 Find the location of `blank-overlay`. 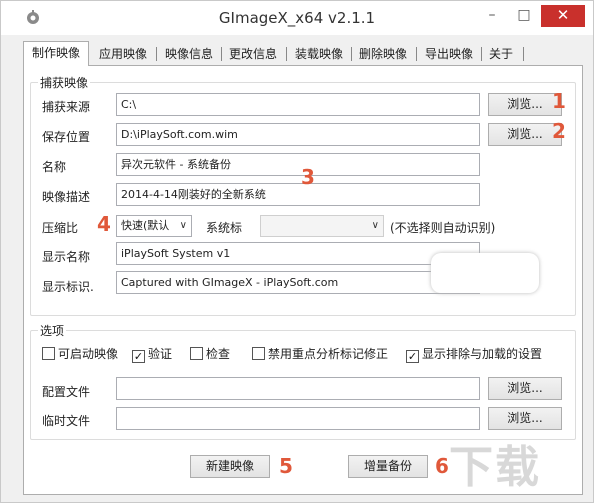

blank-overlay is located at coordinates (485, 273).